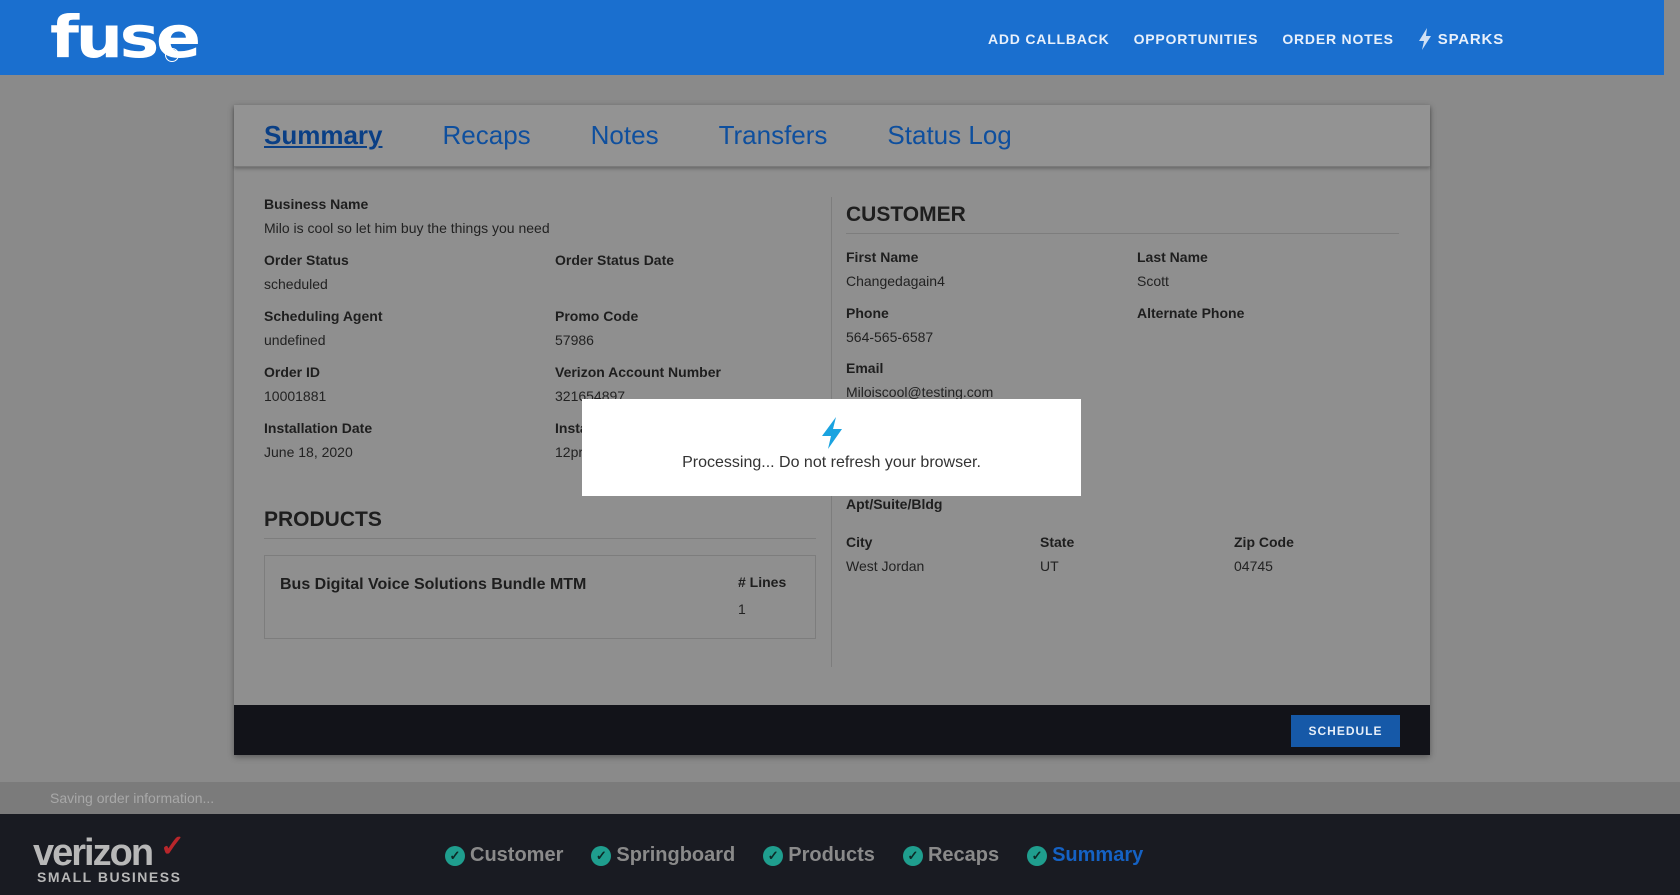  Describe the element at coordinates (889, 325) in the screenshot. I see `phone-field: Phone 564-565-6587` at that location.